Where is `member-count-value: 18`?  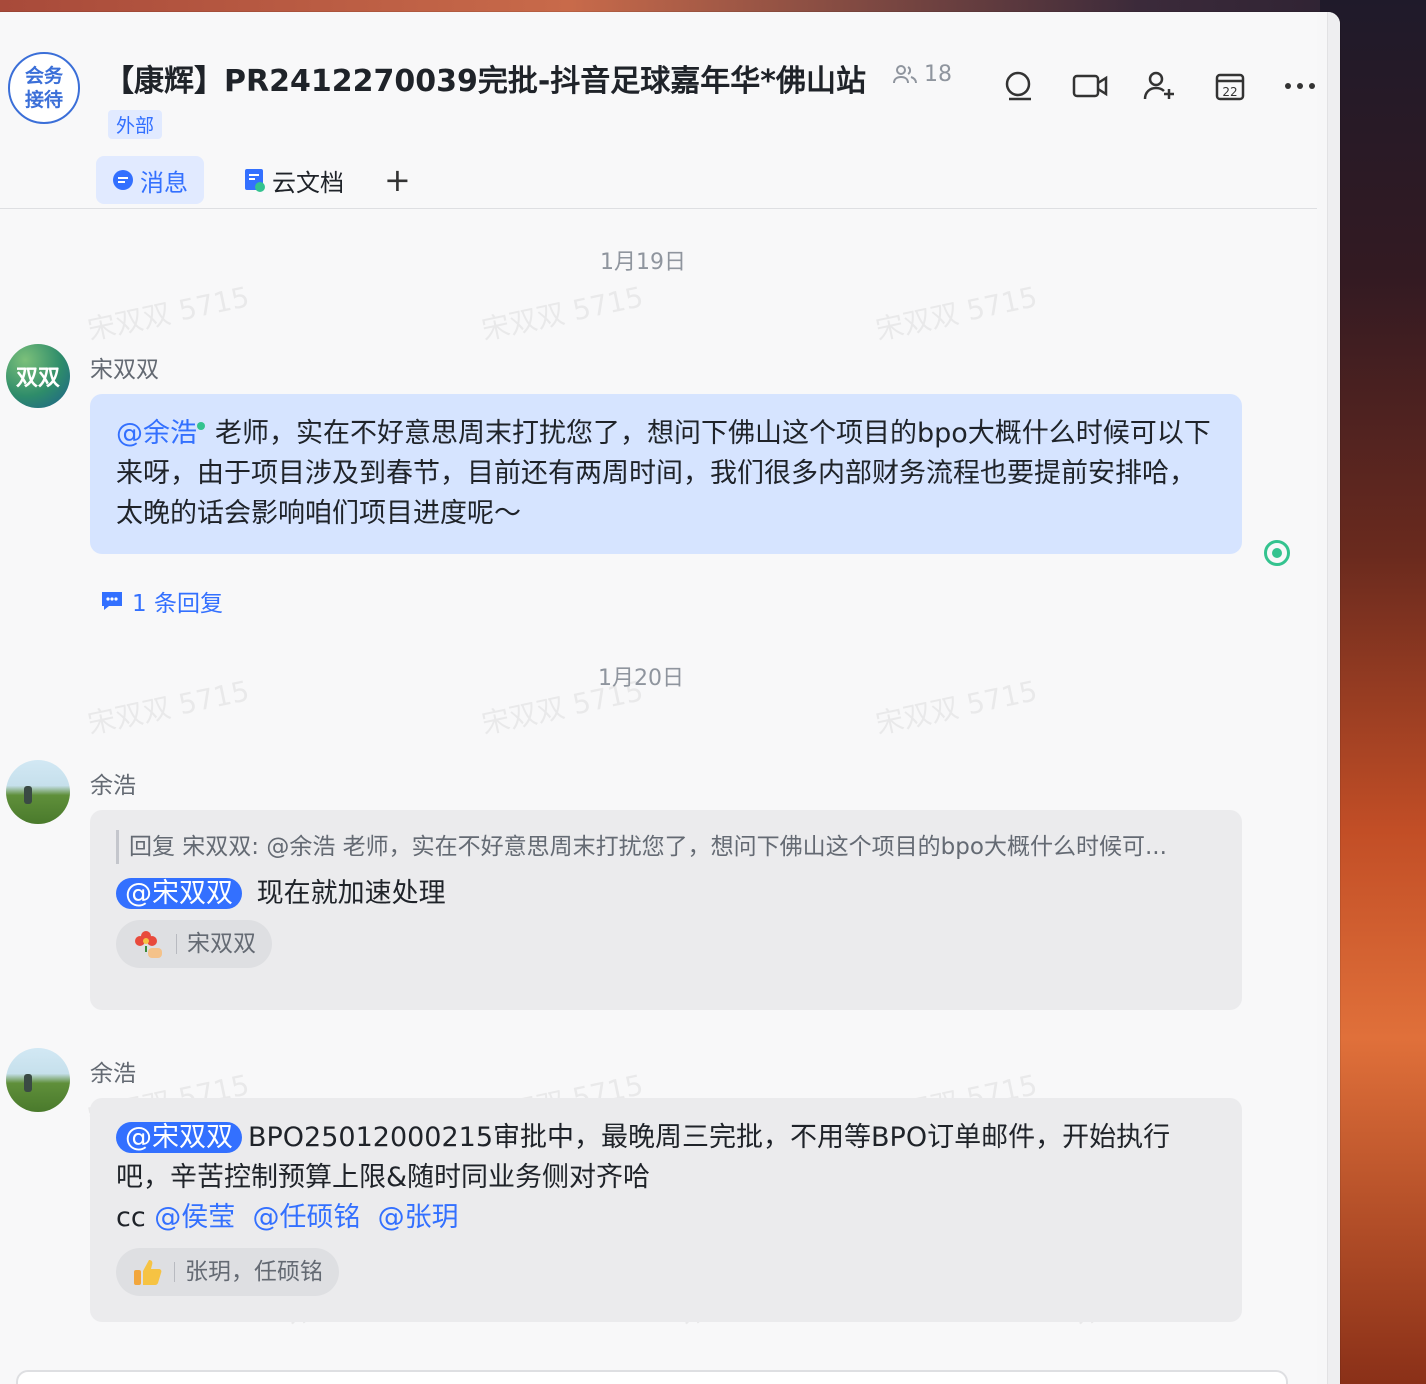
member-count-value: 18 is located at coordinates (938, 74).